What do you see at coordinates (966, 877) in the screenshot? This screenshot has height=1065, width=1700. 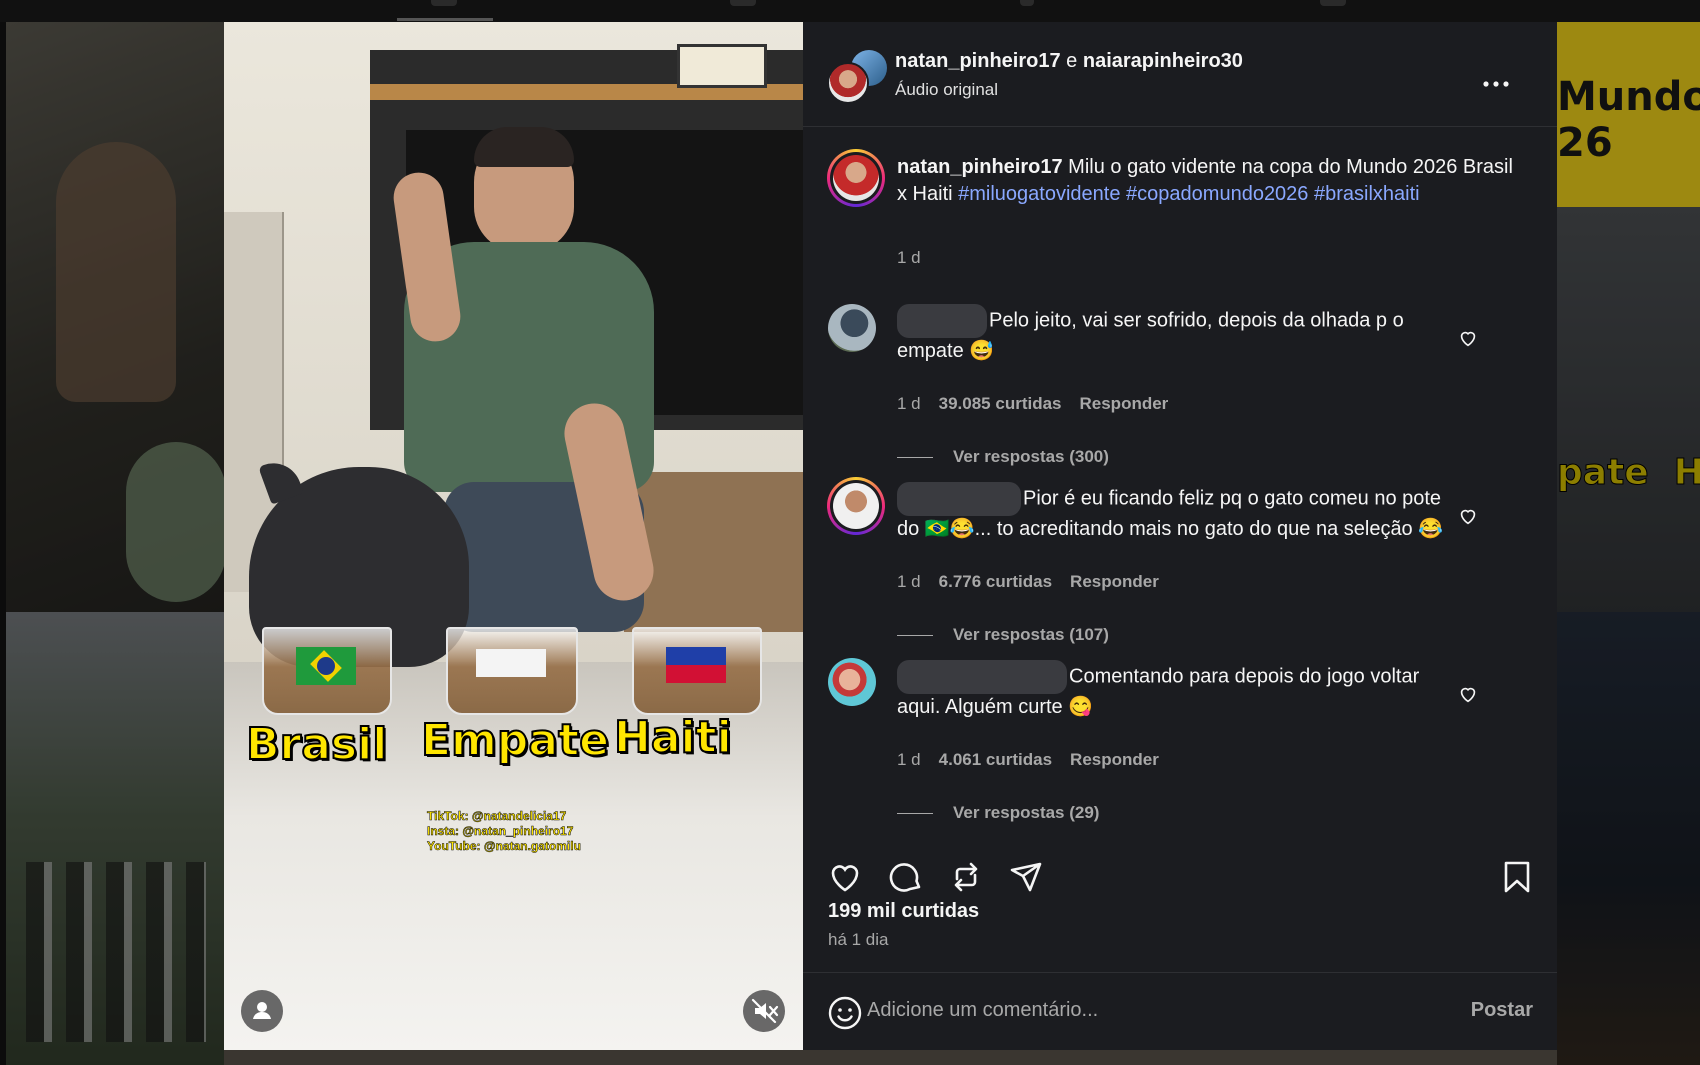 I see `repost-icon` at bounding box center [966, 877].